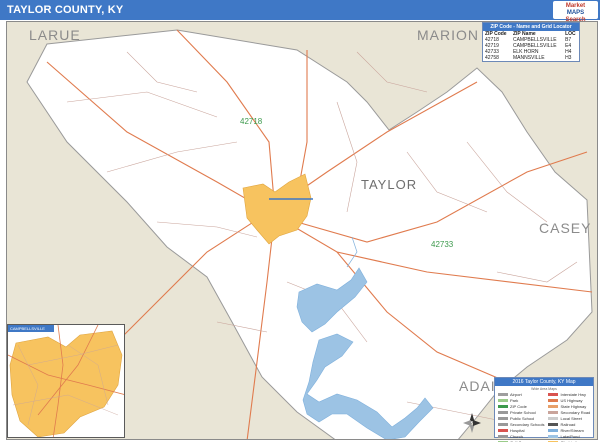 The height and width of the screenshot is (442, 600). What do you see at coordinates (516, 394) in the screenshot?
I see `legend-label: Airport` at bounding box center [516, 394].